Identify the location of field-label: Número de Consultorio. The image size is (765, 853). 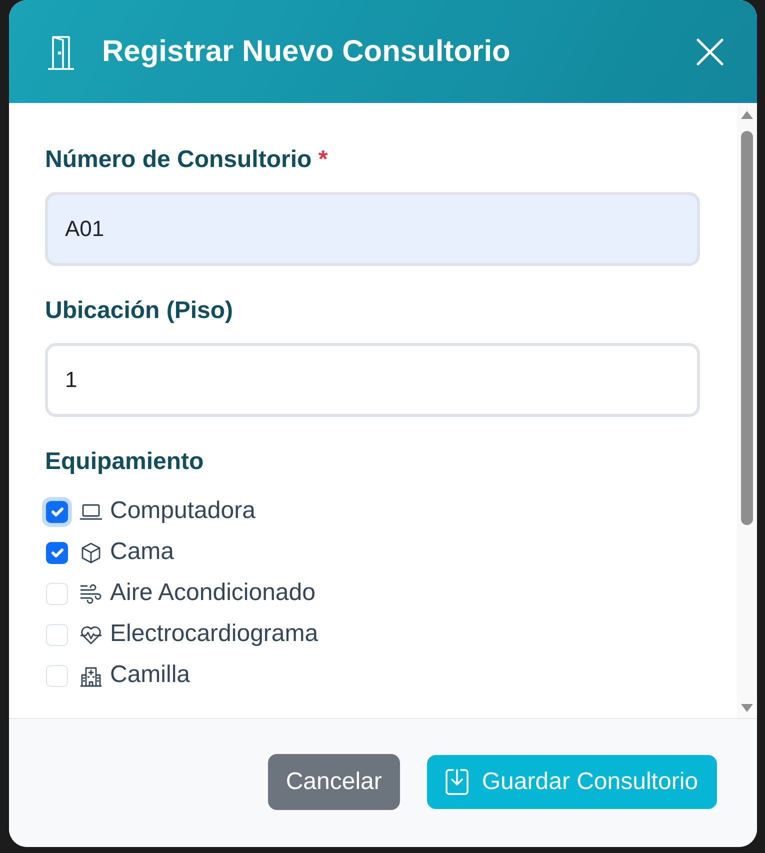
(178, 159).